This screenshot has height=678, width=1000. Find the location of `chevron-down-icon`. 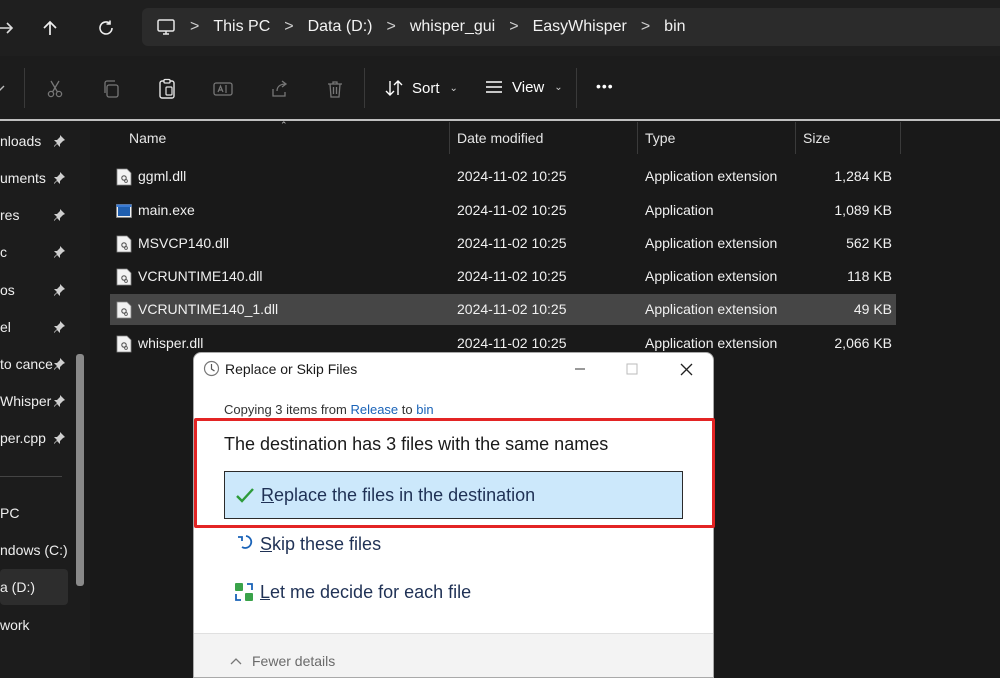

chevron-down-icon is located at coordinates (3, 88).